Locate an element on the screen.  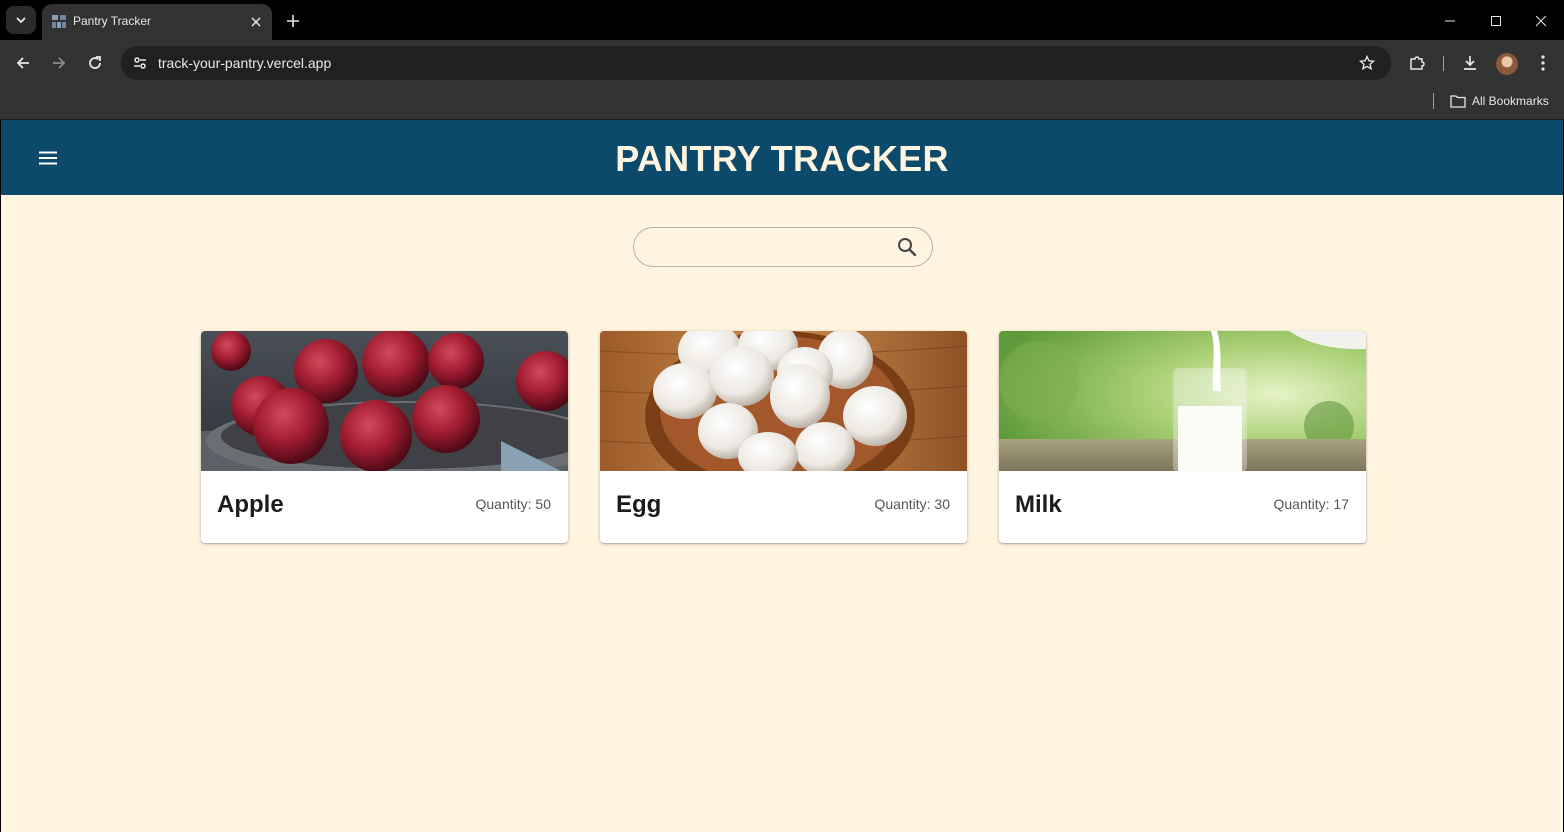
address-bar: track-your-pantry.vercel.app is located at coordinates (756, 63).